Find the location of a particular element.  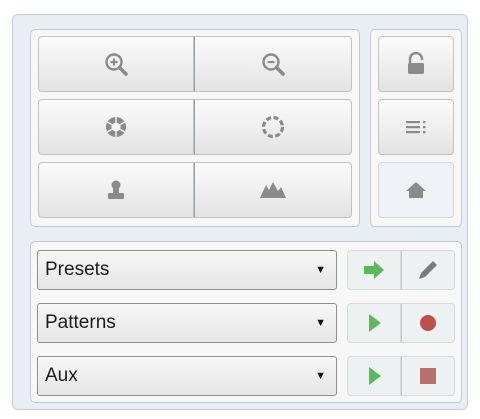

go-to-preset-button is located at coordinates (374, 270).